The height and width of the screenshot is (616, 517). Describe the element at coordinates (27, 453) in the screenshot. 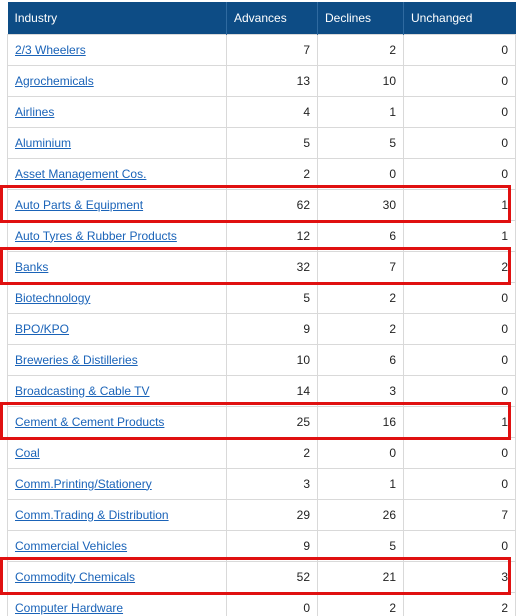

I see `industry-link: Coal` at that location.